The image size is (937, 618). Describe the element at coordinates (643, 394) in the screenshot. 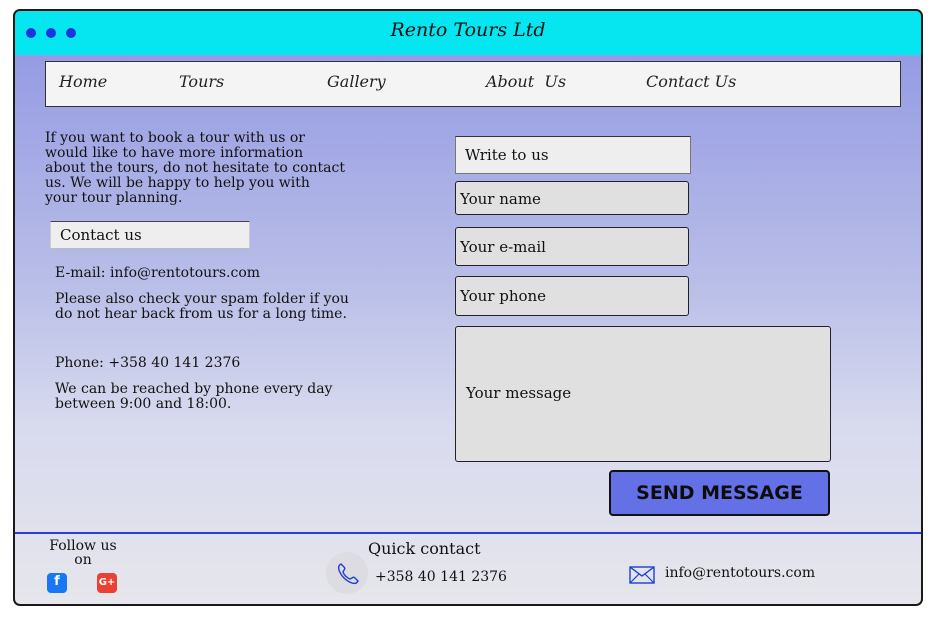

I see `message-textarea: Your message` at that location.